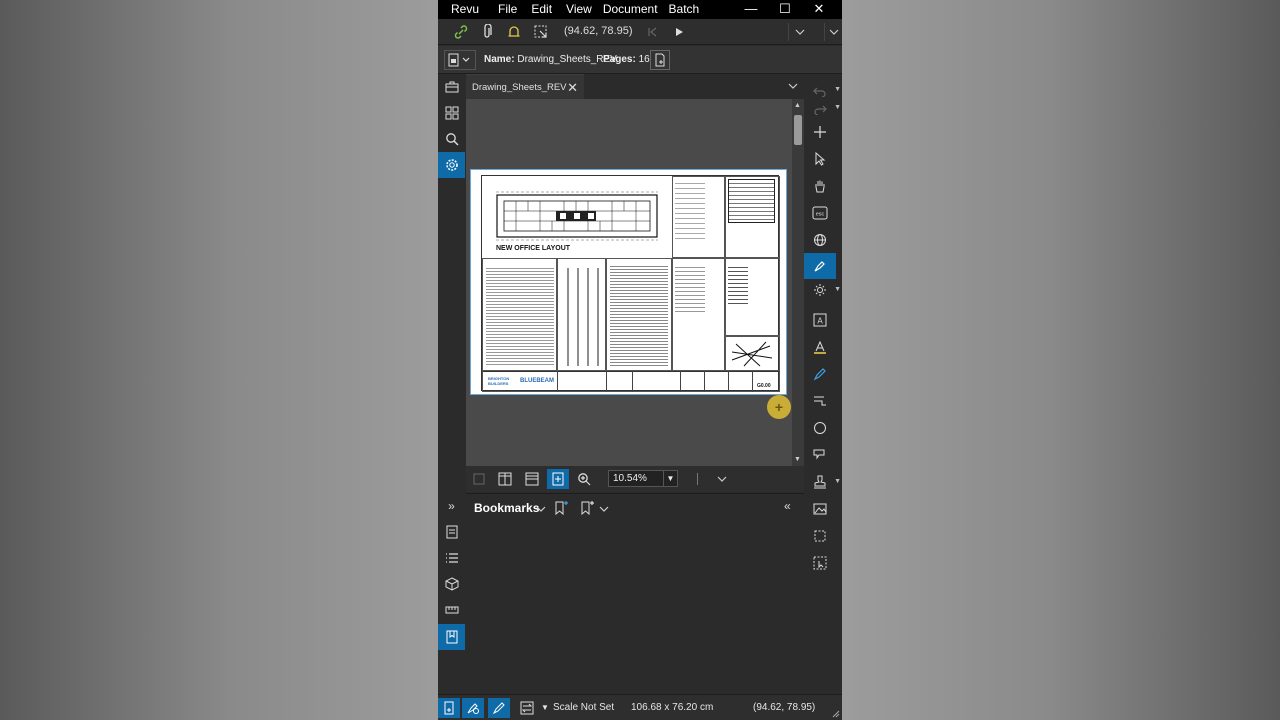 This screenshot has height=720, width=1280. Describe the element at coordinates (799, 32) in the screenshot. I see `quickbar-dropdown-icon` at that location.